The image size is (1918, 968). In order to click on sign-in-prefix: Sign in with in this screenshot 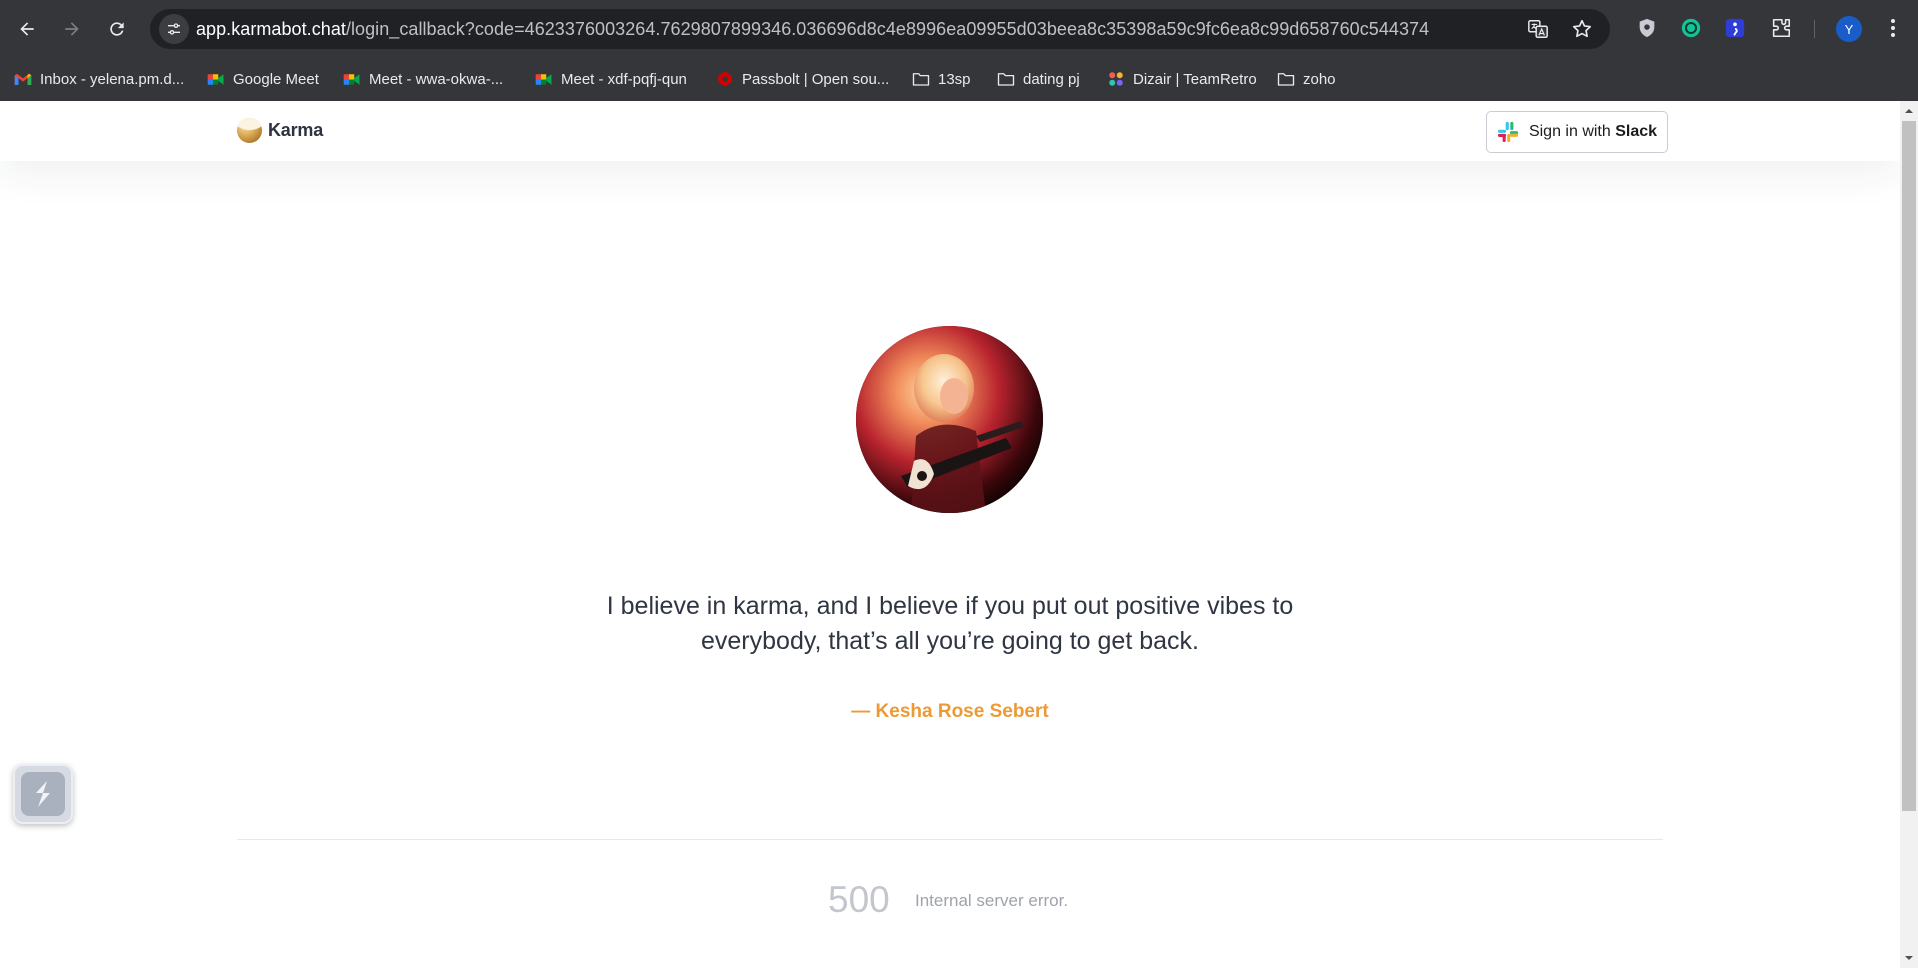, I will do `click(1569, 131)`.